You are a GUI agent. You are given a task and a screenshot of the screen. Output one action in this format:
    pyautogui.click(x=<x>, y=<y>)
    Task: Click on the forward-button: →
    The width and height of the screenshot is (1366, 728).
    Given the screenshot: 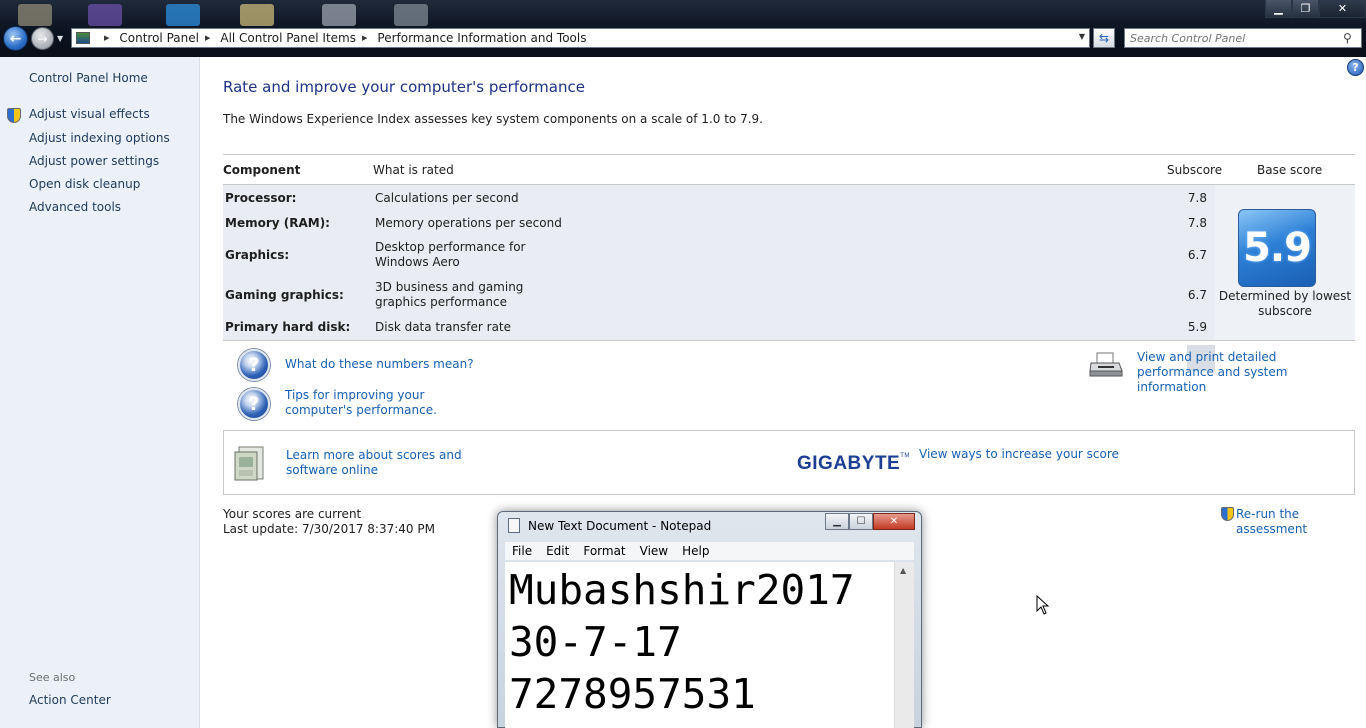 What is the action you would take?
    pyautogui.click(x=42, y=38)
    